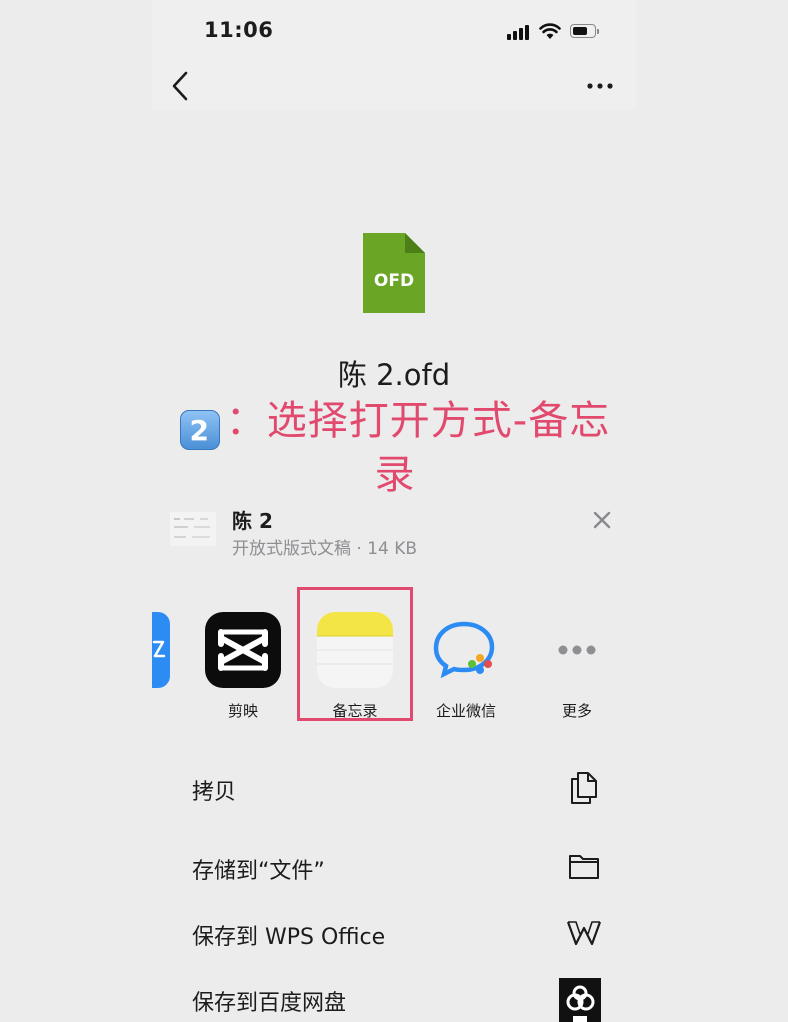 The width and height of the screenshot is (788, 1022). Describe the element at coordinates (402, 787) in the screenshot. I see `action-copy: 拷贝` at that location.